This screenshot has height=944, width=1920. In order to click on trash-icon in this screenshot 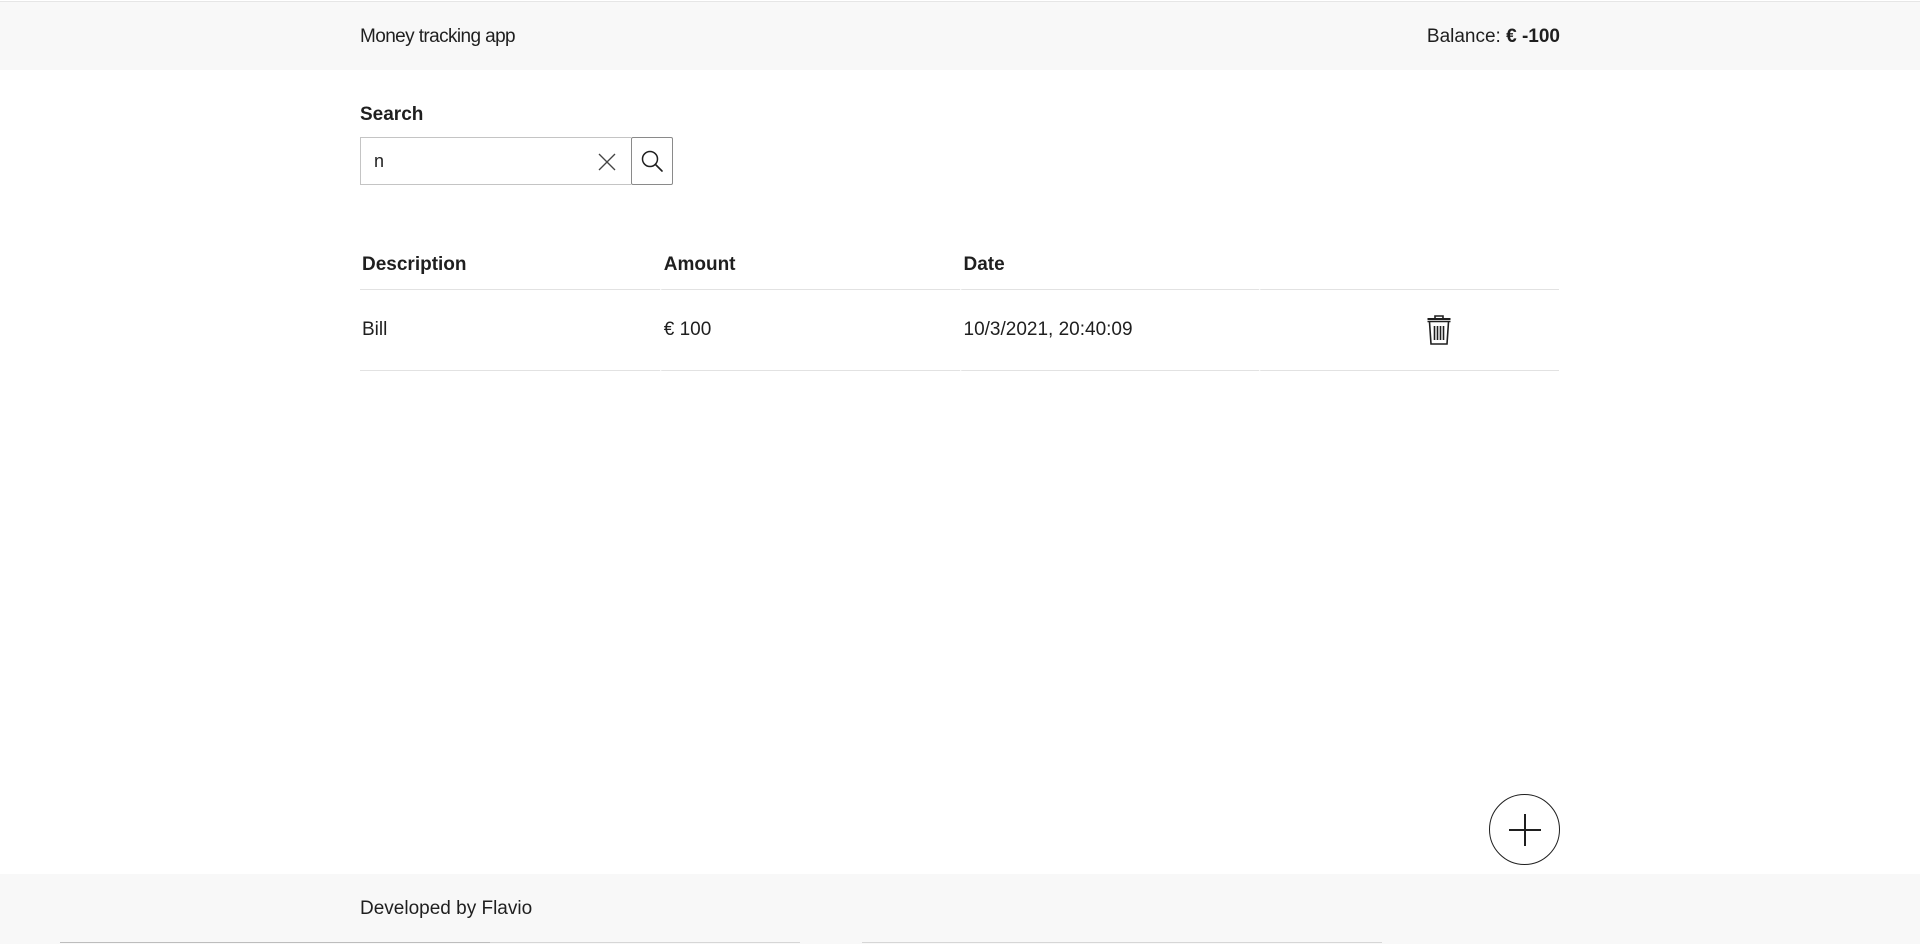, I will do `click(1439, 330)`.